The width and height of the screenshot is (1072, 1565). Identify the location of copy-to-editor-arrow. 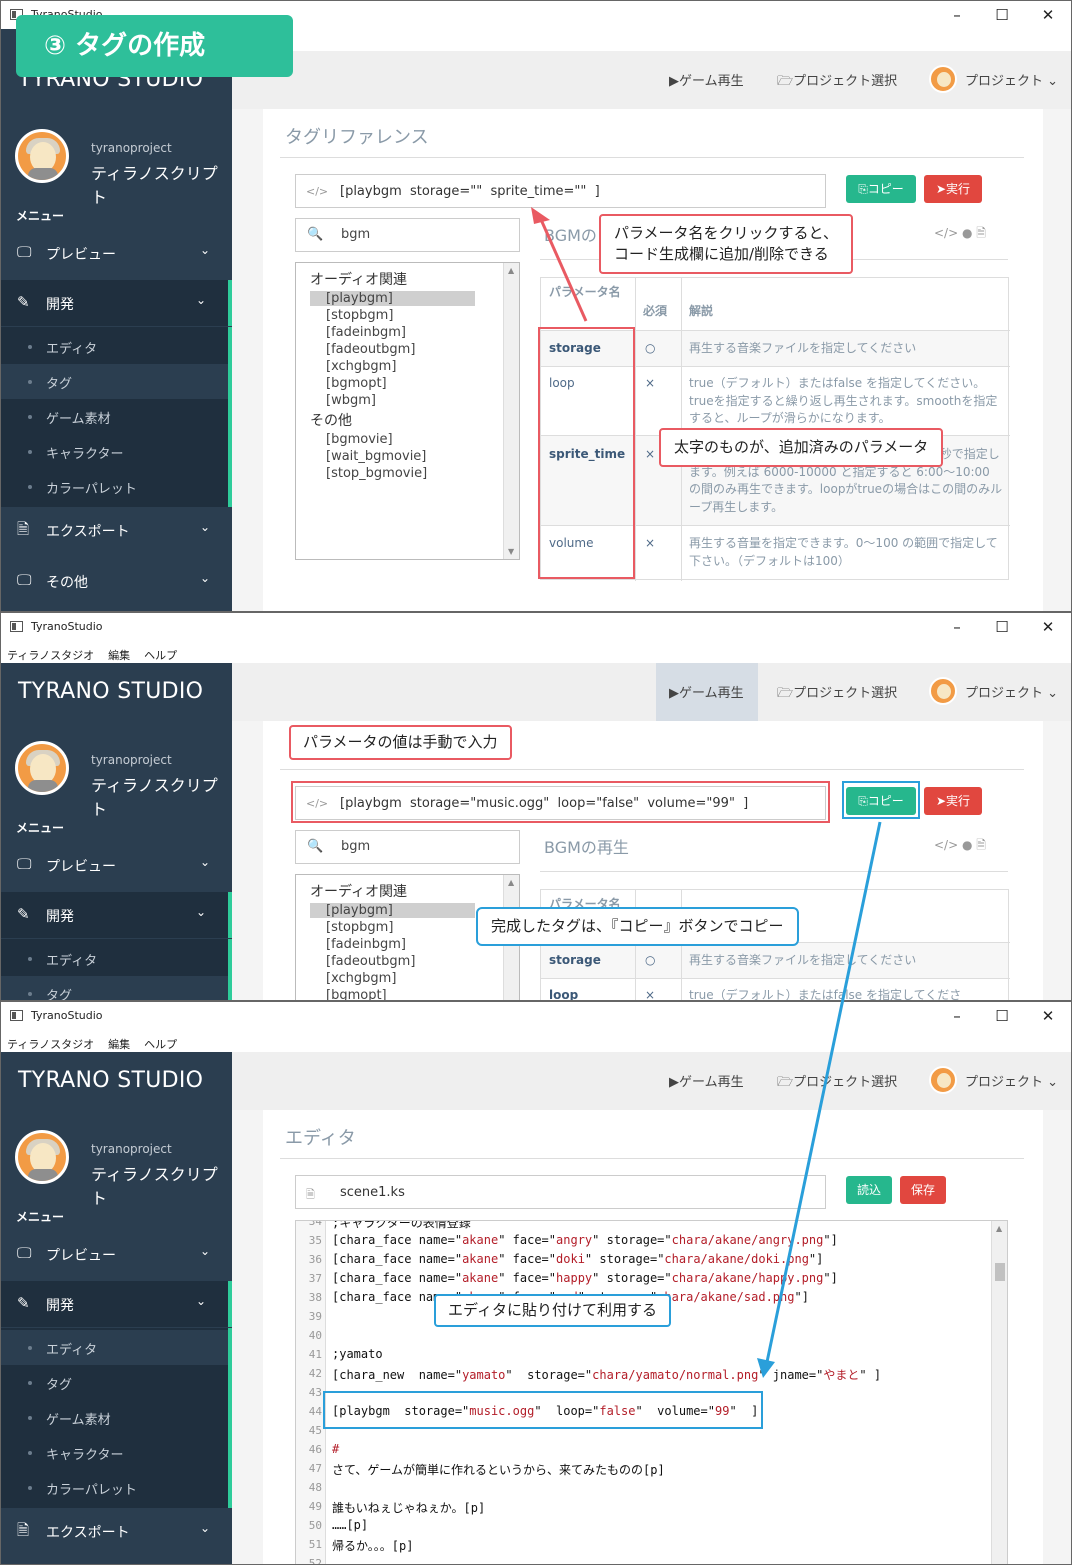
(819, 1099).